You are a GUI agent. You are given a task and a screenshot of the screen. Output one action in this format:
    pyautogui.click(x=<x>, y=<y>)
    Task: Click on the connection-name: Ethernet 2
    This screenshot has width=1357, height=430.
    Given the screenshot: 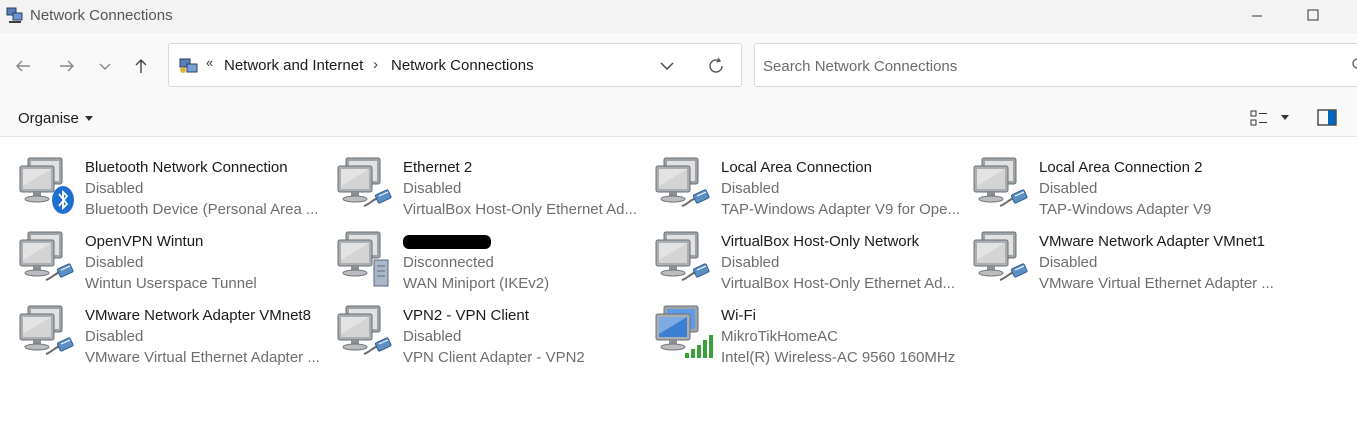 What is the action you would take?
    pyautogui.click(x=438, y=167)
    